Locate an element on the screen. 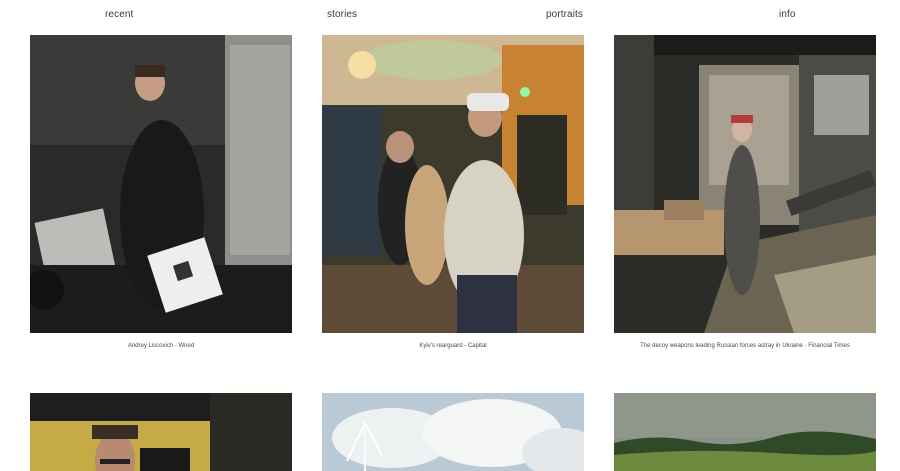 The image size is (900, 471). nav-info: info is located at coordinates (787, 14).